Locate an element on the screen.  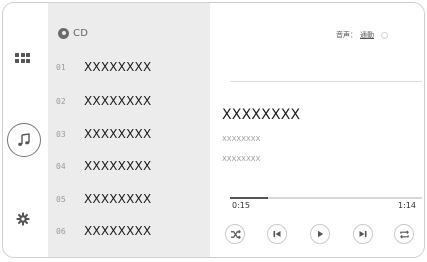
music-note-icon is located at coordinates (24, 139).